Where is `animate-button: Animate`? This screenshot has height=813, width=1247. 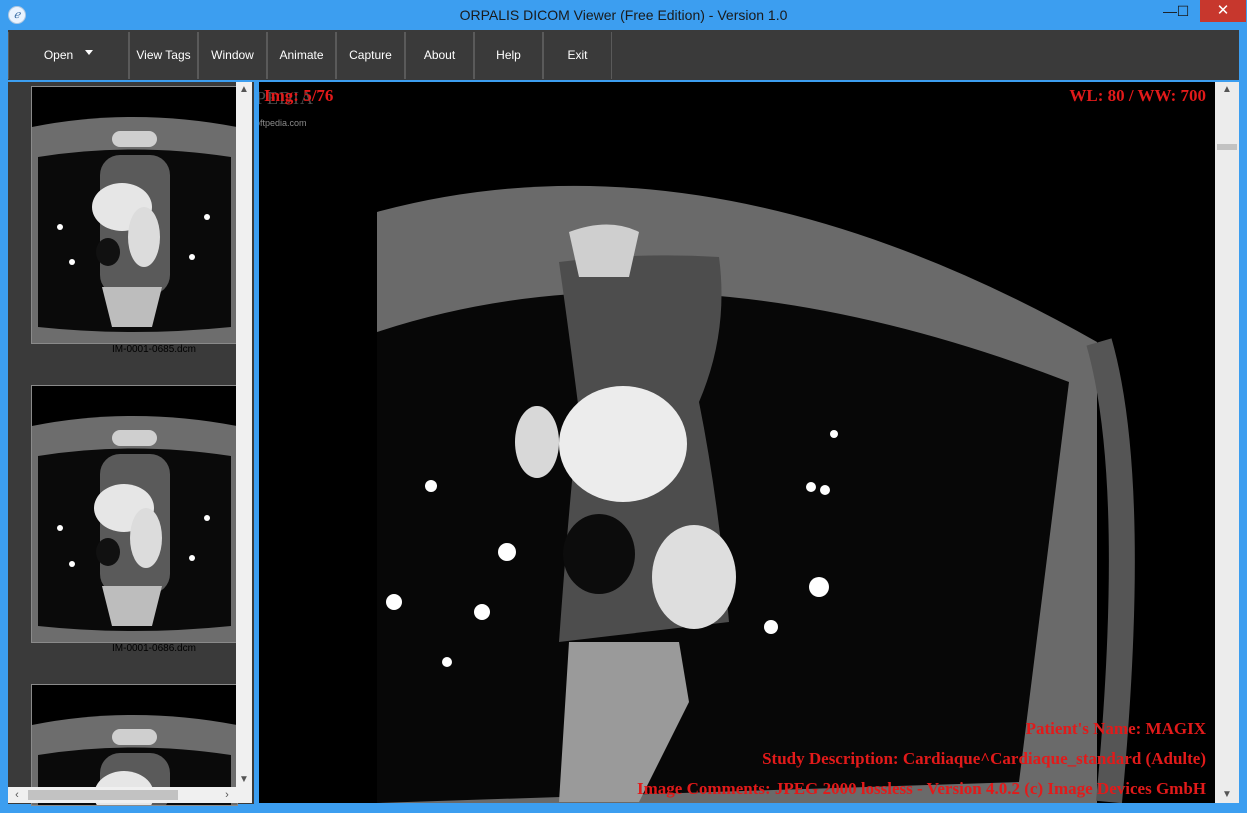 animate-button: Animate is located at coordinates (301, 55).